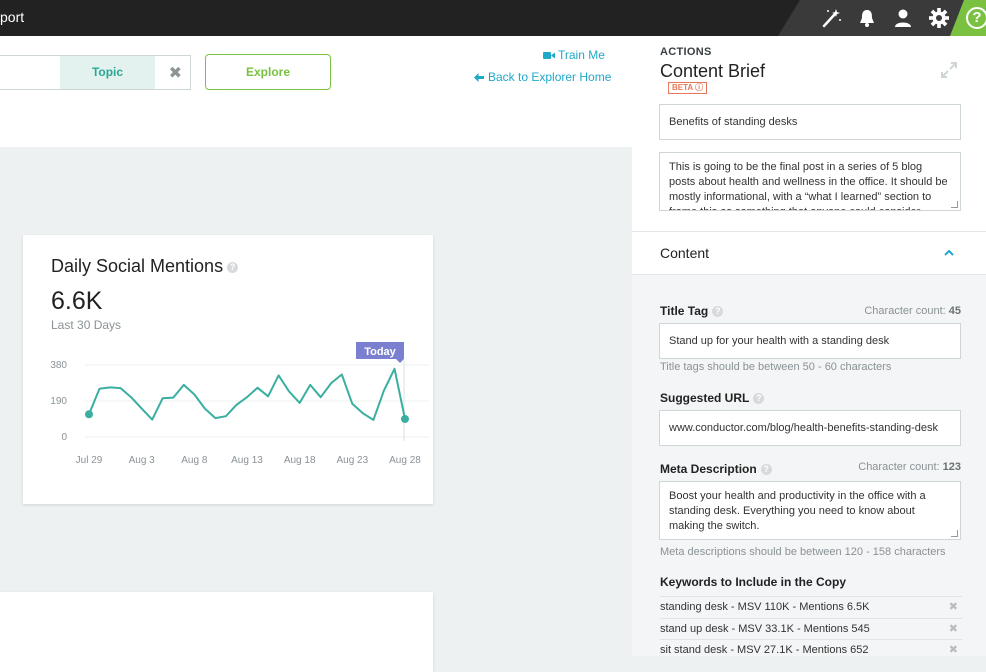  I want to click on x-tick-label: Aug 8, so click(194, 460).